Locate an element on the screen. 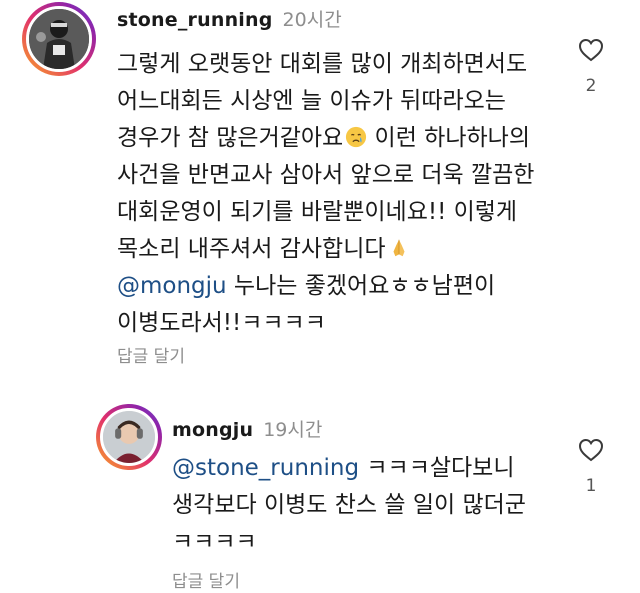 The width and height of the screenshot is (640, 593). person-photo-graphic is located at coordinates (129, 437).